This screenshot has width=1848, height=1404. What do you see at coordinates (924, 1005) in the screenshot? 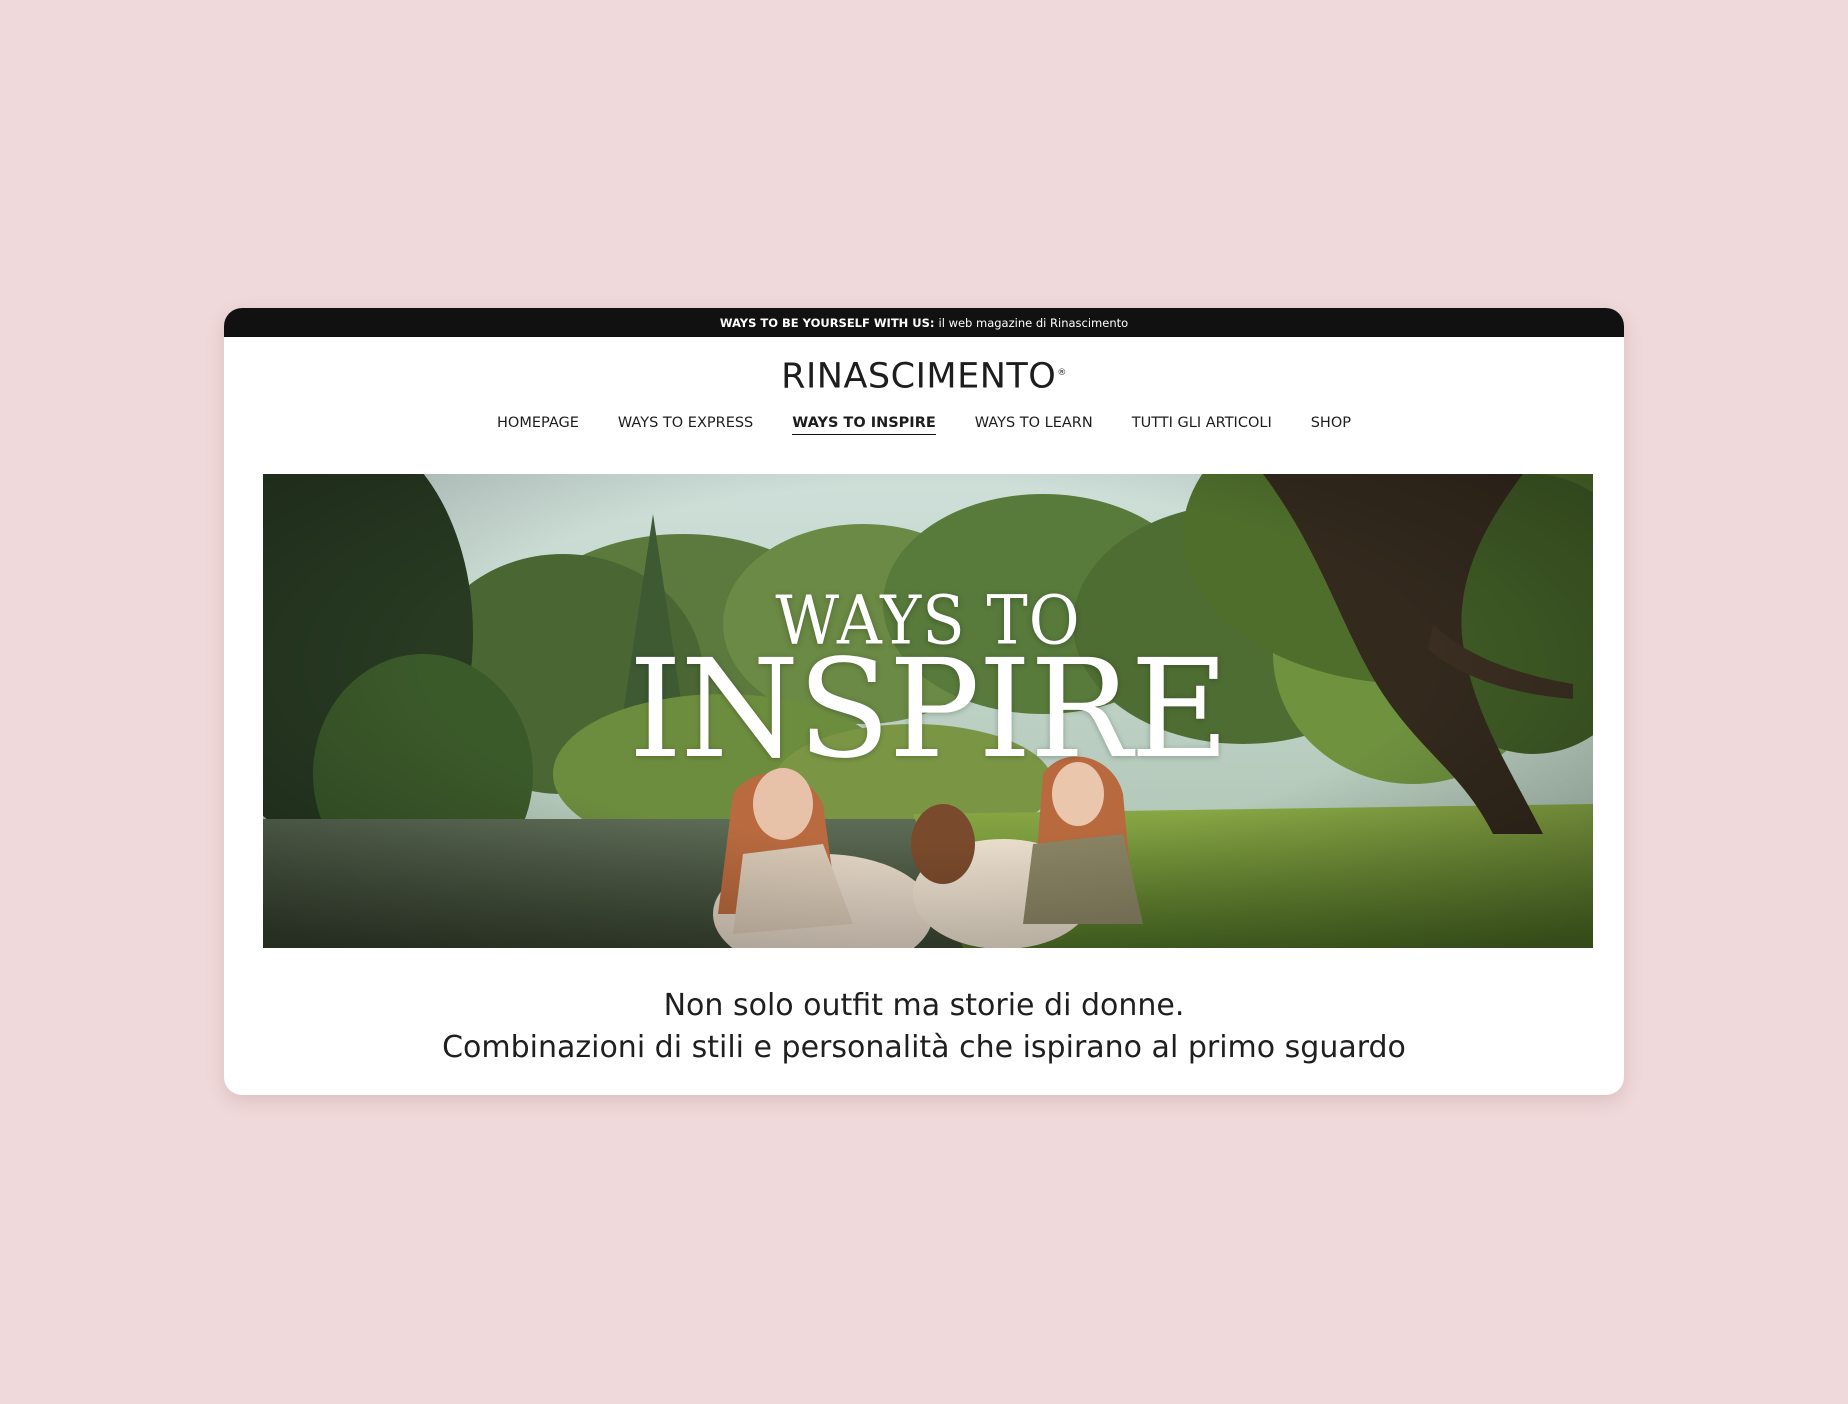
I see `tagline-line-1: Non solo outfit ma storie di donne.` at bounding box center [924, 1005].